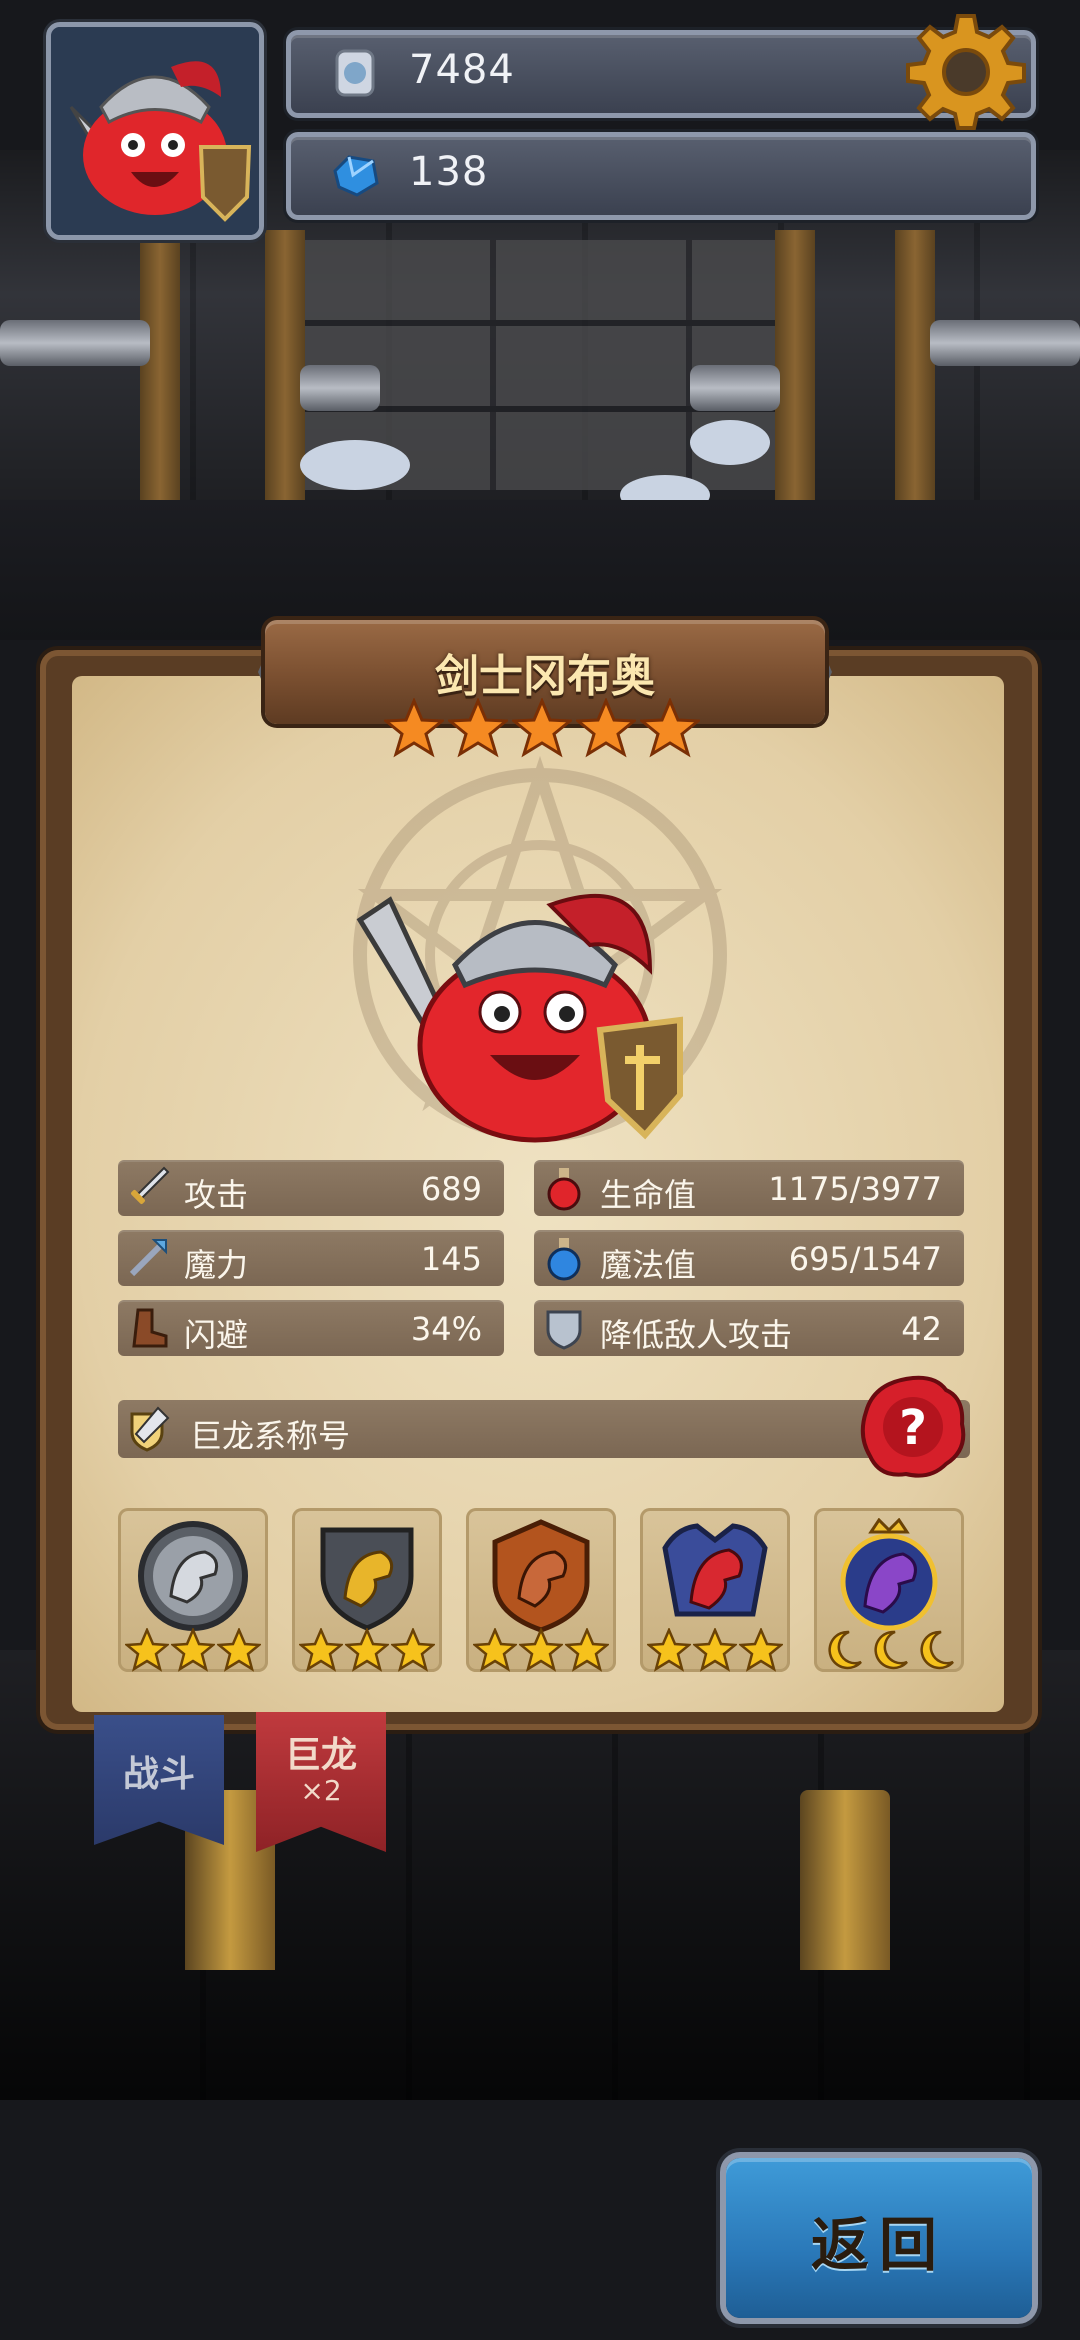 The width and height of the screenshot is (1080, 2340). Describe the element at coordinates (321, 1790) in the screenshot. I see `tab-count: ×2` at that location.